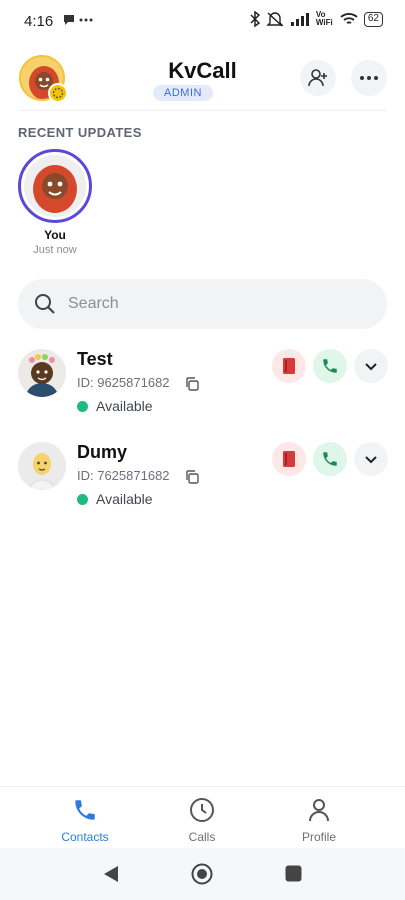 This screenshot has width=405, height=900. I want to click on more-options-button, so click(369, 78).